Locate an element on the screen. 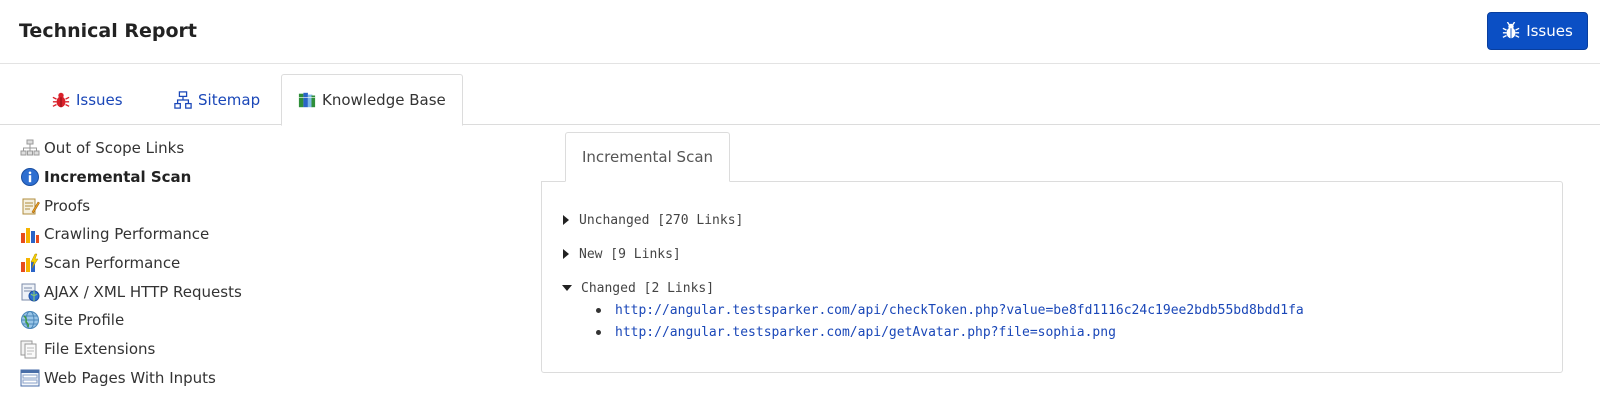 This screenshot has width=1600, height=397. sidebar-item-ajax-xml-http-requests: AJAX / XML HTTP Requests is located at coordinates (180, 291).